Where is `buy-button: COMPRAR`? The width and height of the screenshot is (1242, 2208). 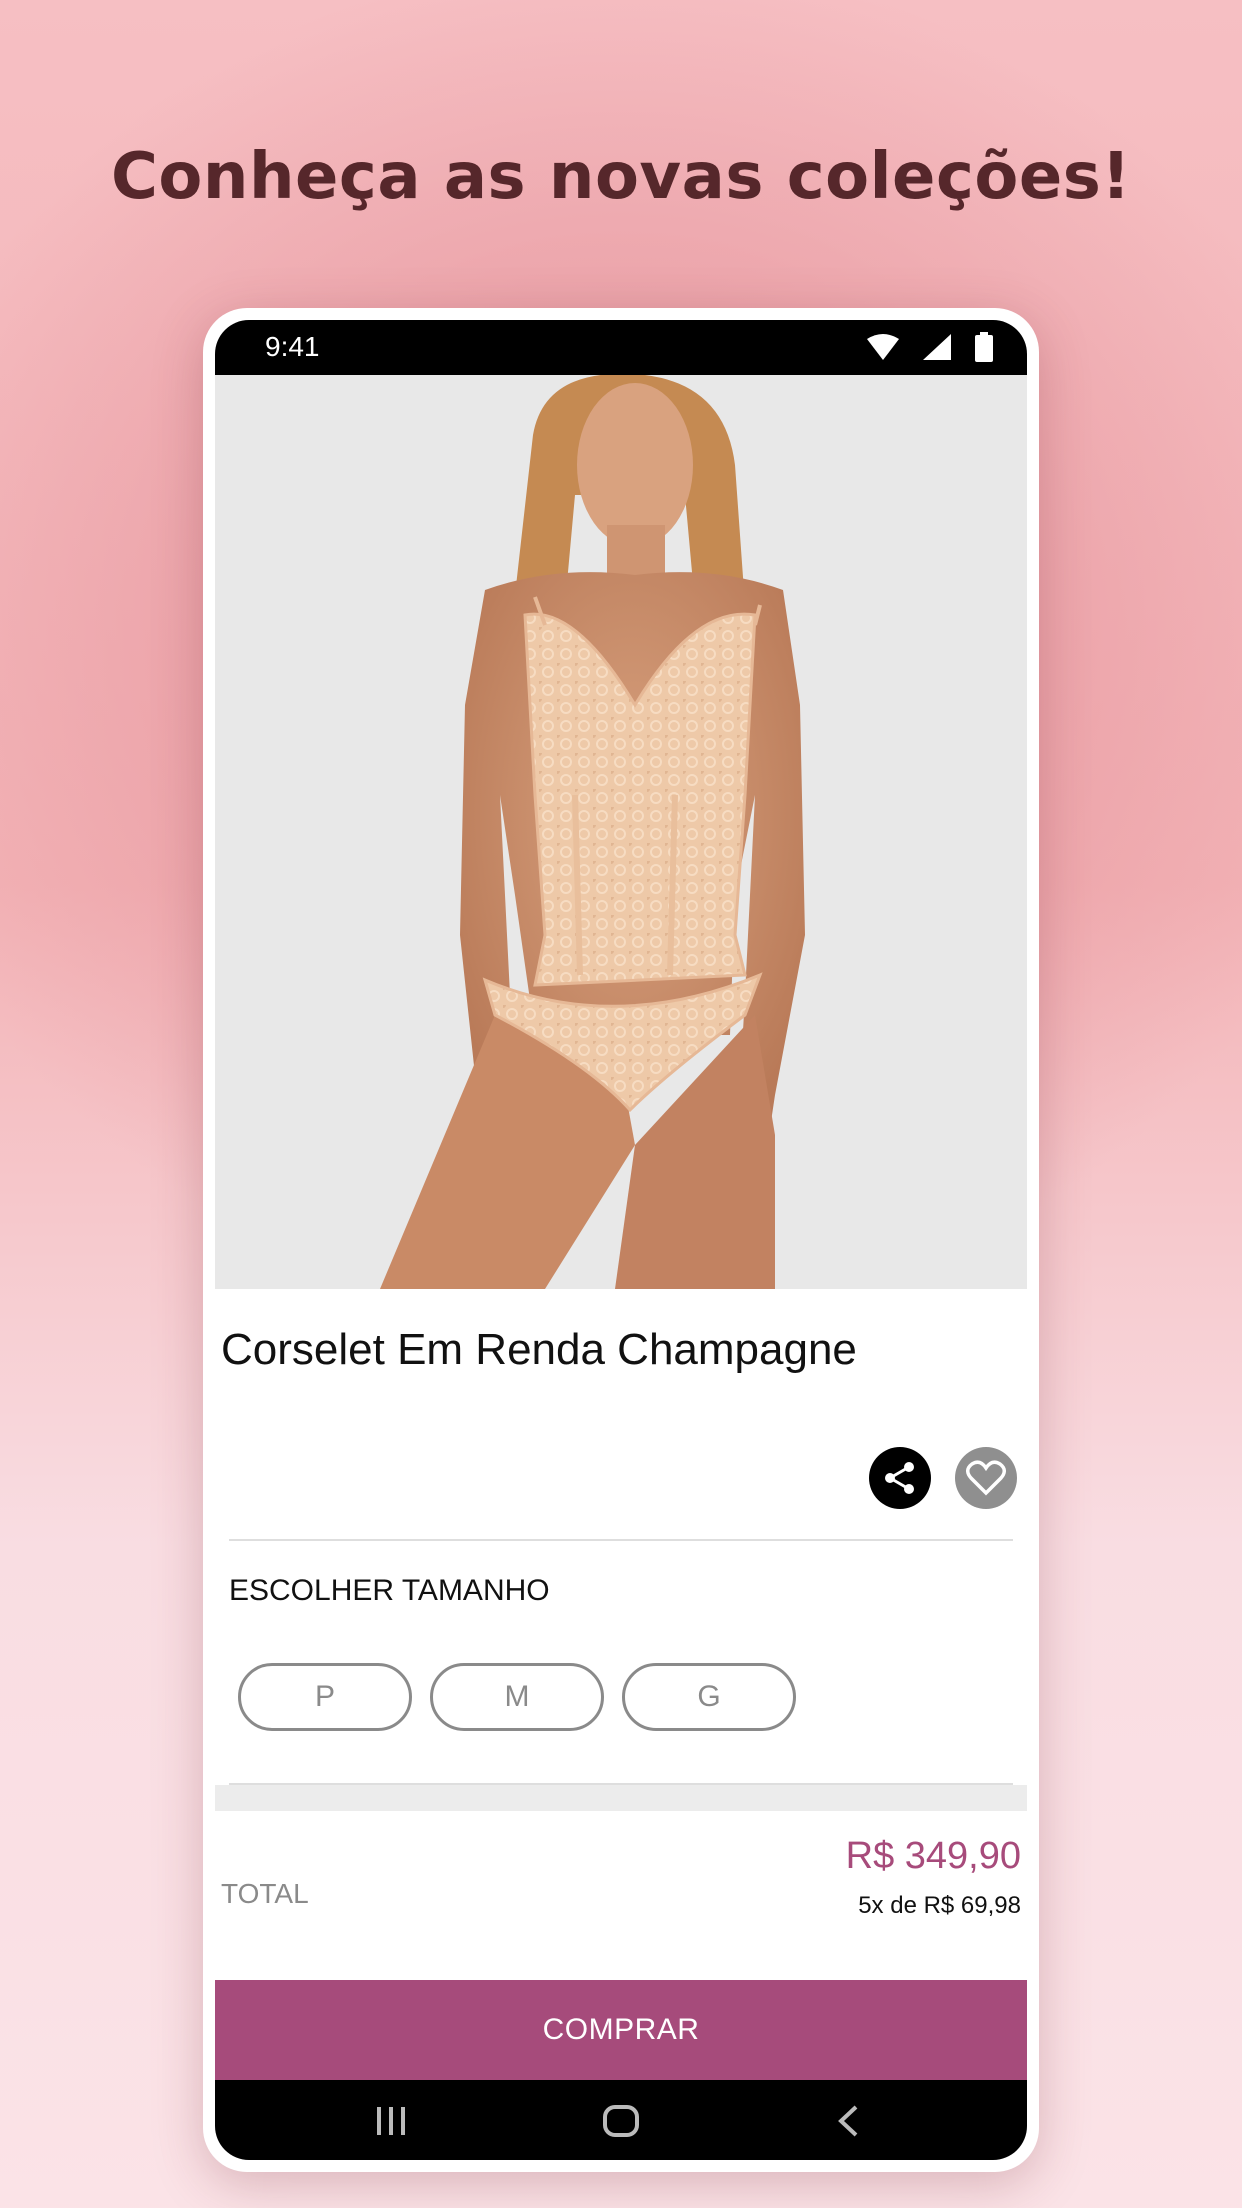
buy-button: COMPRAR is located at coordinates (621, 2030).